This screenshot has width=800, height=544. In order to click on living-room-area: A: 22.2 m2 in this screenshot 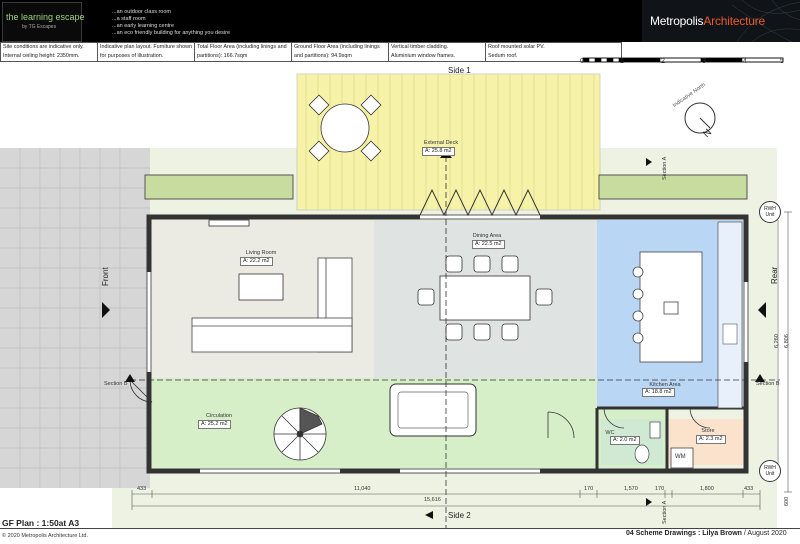, I will do `click(256, 261)`.